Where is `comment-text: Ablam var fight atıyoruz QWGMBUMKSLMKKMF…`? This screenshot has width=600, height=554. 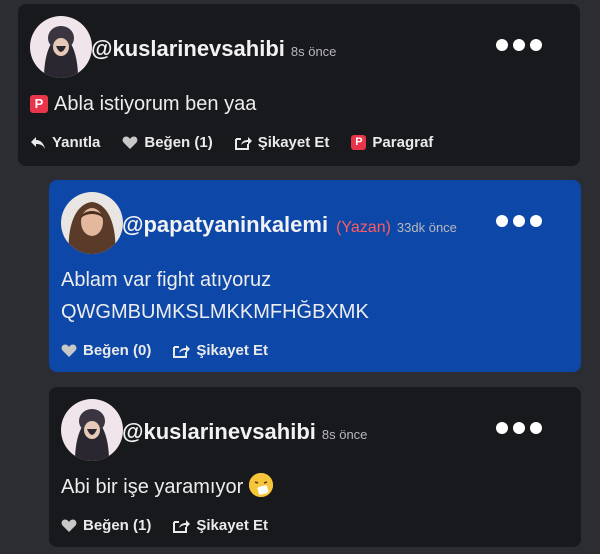
comment-text: Ablam var fight atıyoruz QWGMBUMKSLMKKMF… is located at coordinates (215, 296).